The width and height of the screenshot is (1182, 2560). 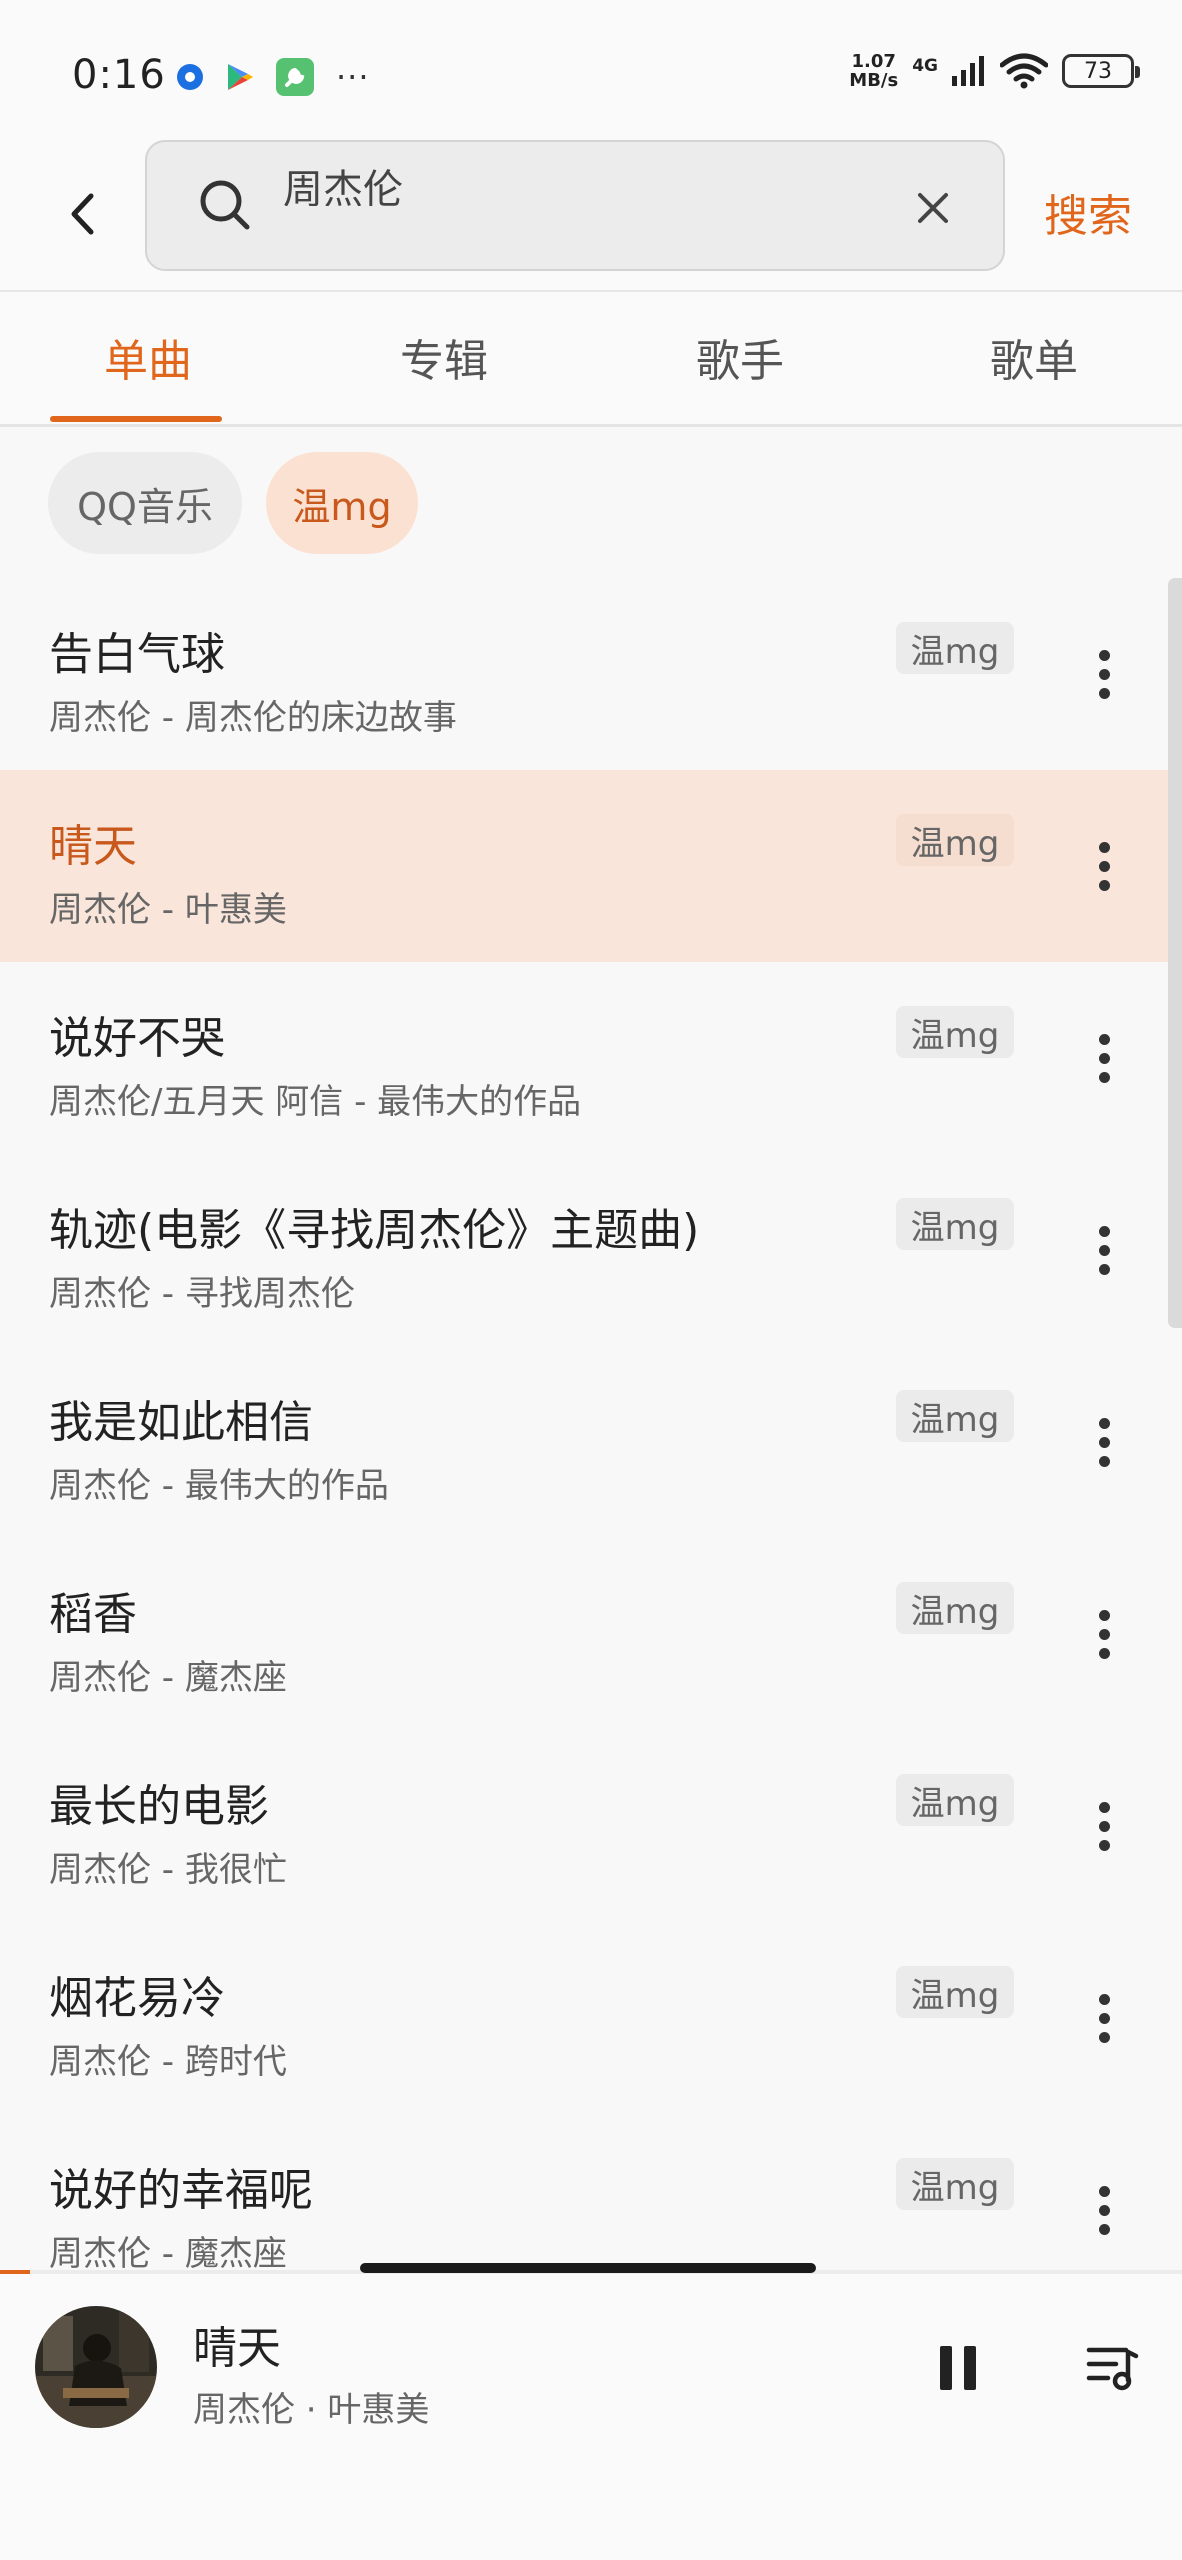 What do you see at coordinates (237, 2348) in the screenshot?
I see `player-song-title: 晴天` at bounding box center [237, 2348].